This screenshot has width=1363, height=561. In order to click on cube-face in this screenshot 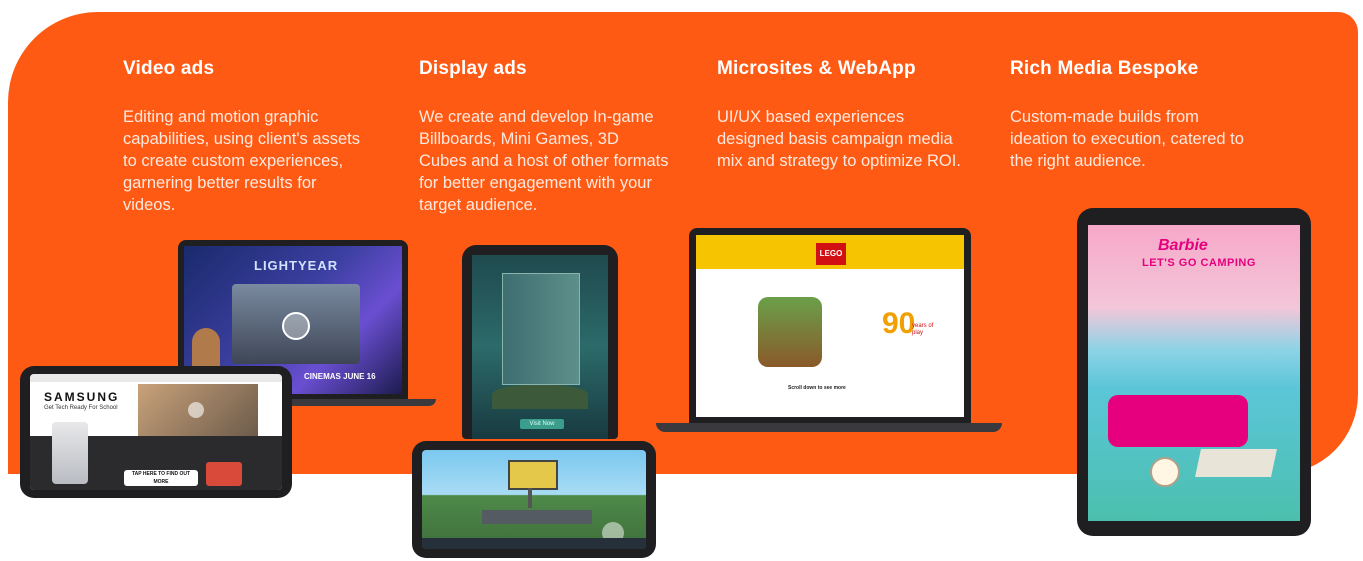, I will do `click(541, 329)`.